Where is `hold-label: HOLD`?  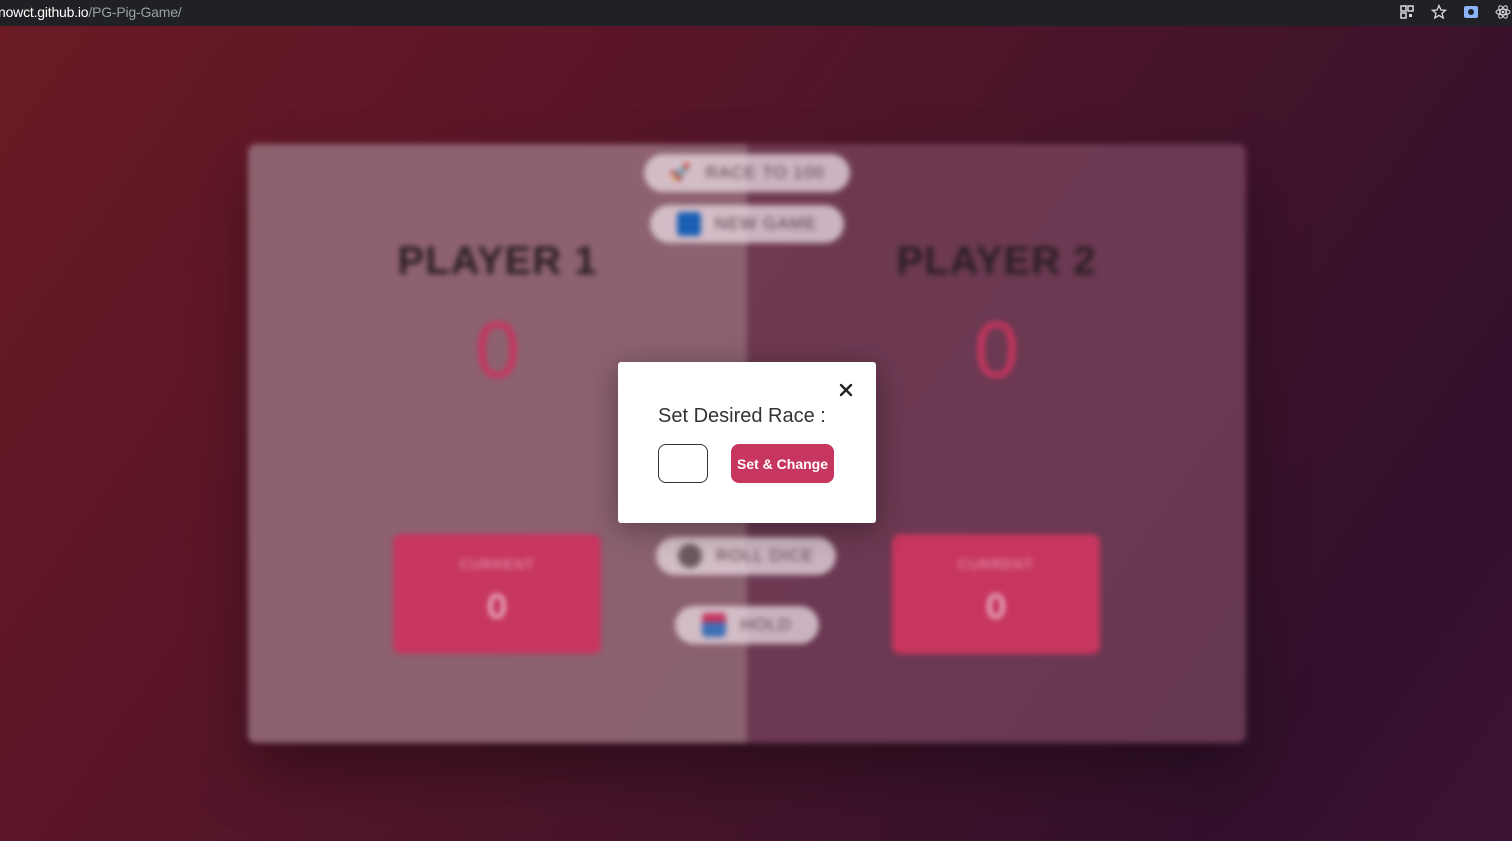
hold-label: HOLD is located at coordinates (766, 624).